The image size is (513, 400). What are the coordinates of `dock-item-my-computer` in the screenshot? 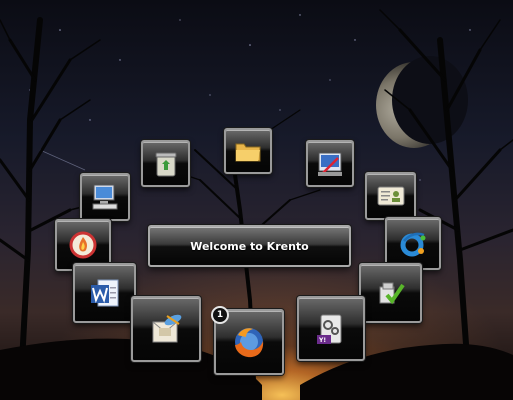 It's located at (105, 197).